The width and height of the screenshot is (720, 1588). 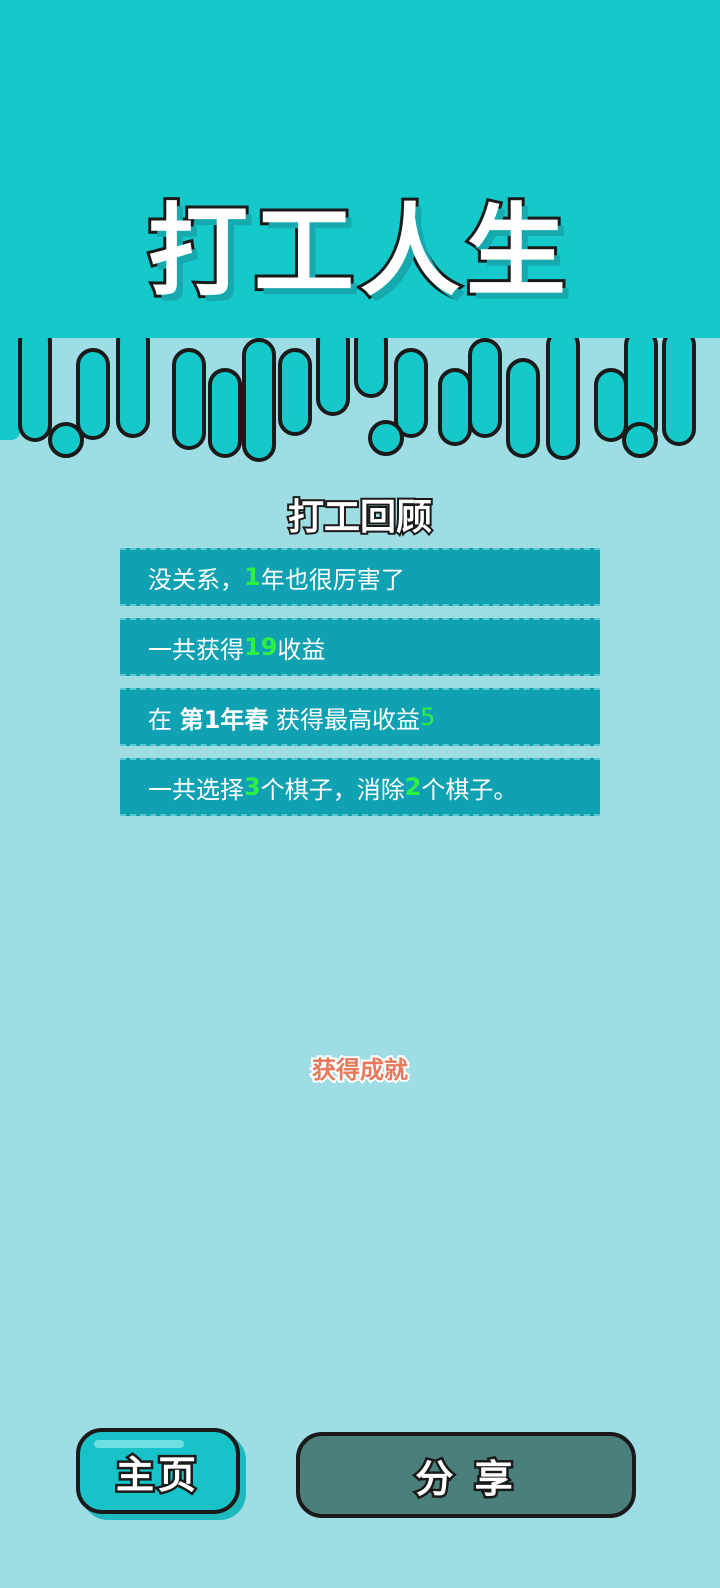 What do you see at coordinates (261, 647) in the screenshot?
I see `row-number: 19` at bounding box center [261, 647].